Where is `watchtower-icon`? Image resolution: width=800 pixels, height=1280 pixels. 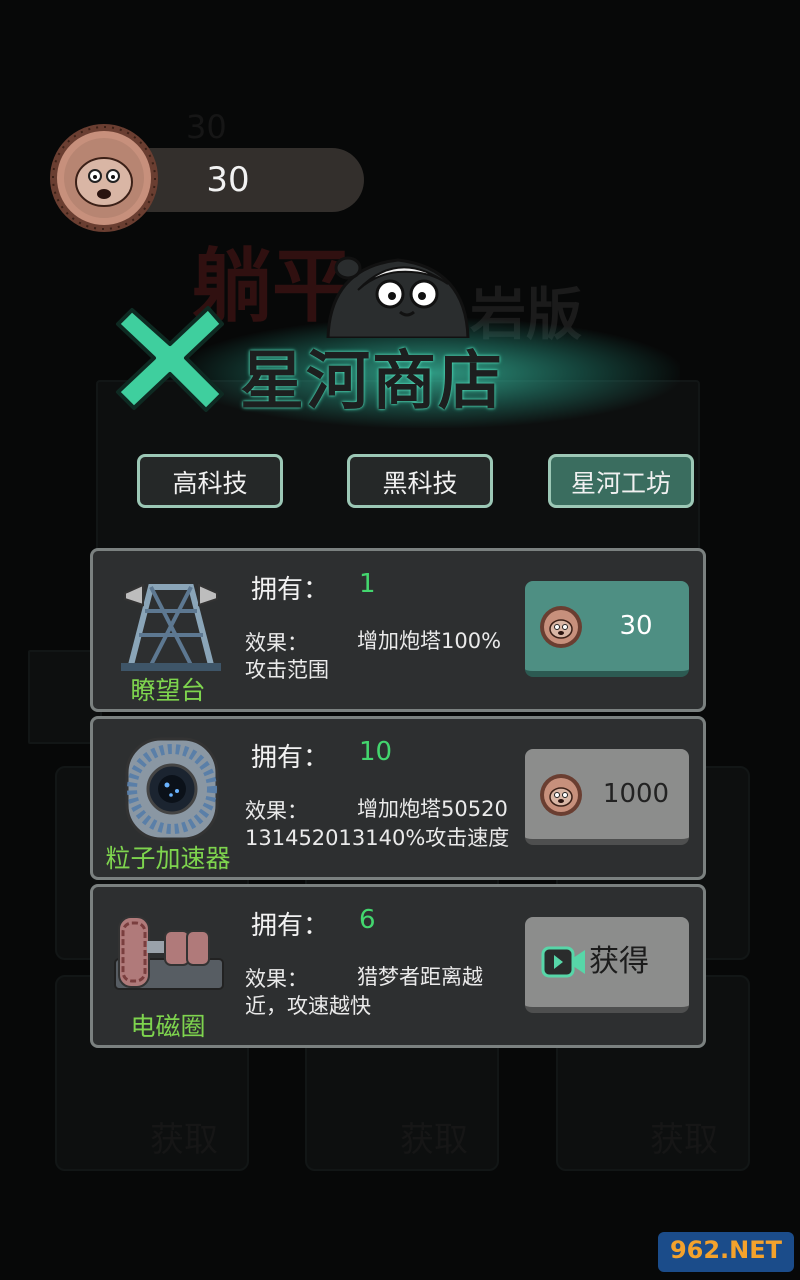 watchtower-icon is located at coordinates (171, 627).